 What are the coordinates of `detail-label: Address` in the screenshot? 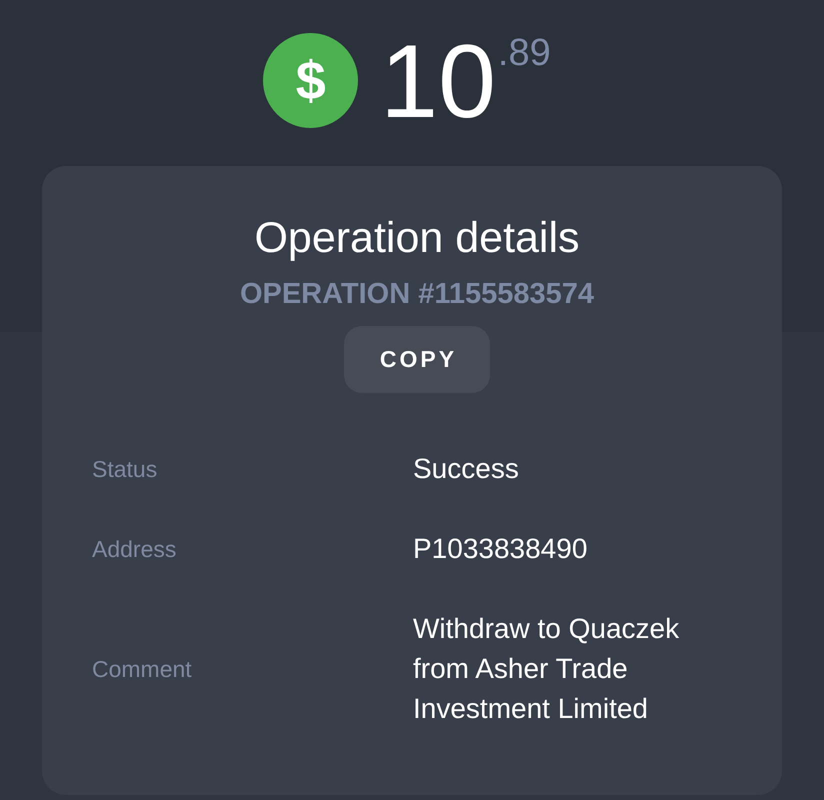 It's located at (134, 549).